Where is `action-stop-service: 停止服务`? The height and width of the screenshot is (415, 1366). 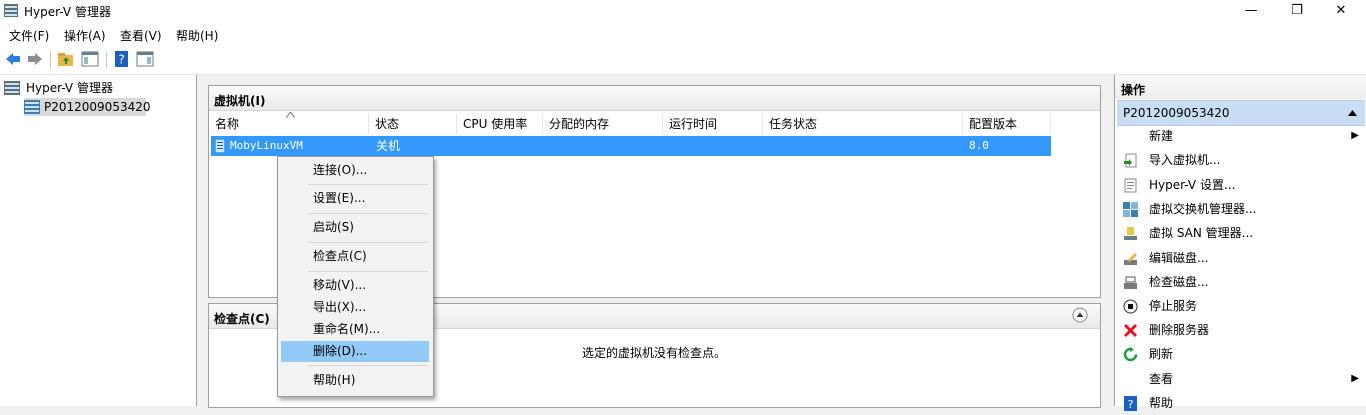 action-stop-service: 停止服务 is located at coordinates (1241, 306).